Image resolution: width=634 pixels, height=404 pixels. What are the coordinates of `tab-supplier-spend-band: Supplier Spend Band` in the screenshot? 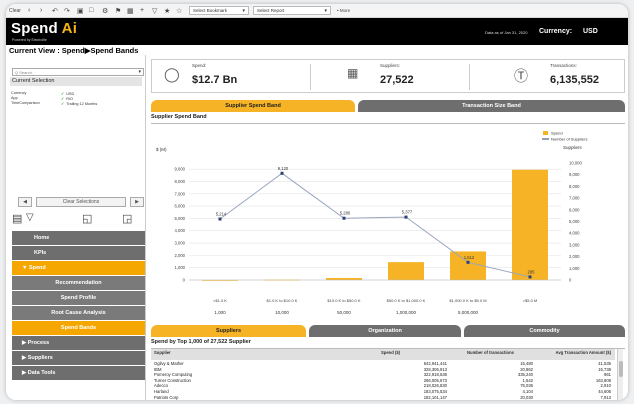 It's located at (253, 106).